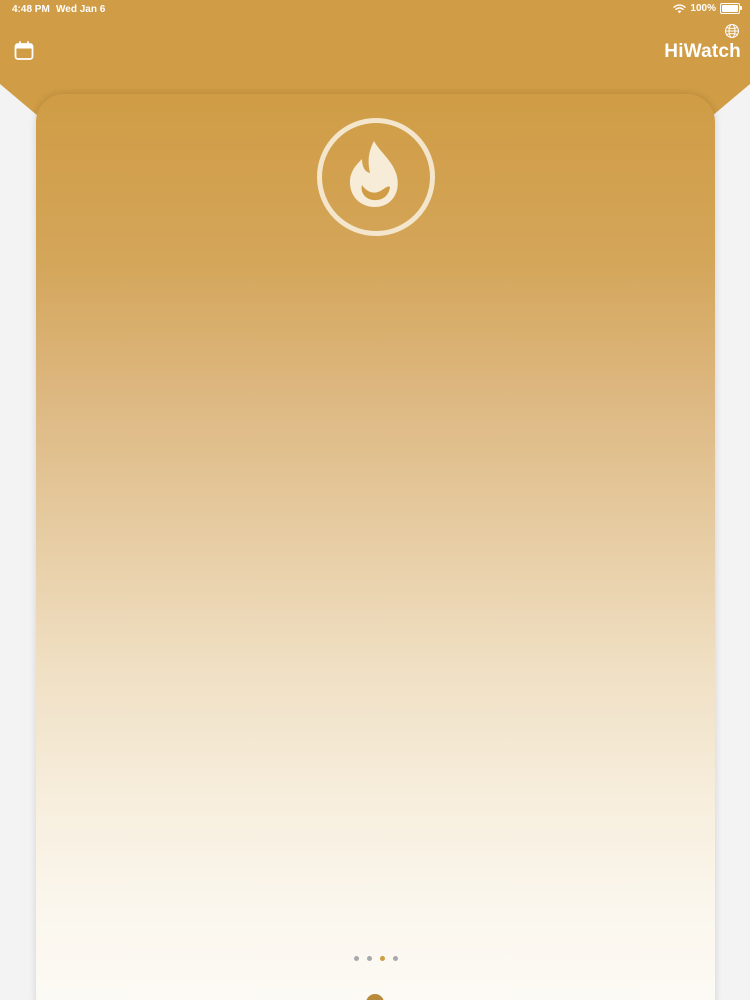 The image size is (750, 1000). I want to click on language-button, so click(732, 31).